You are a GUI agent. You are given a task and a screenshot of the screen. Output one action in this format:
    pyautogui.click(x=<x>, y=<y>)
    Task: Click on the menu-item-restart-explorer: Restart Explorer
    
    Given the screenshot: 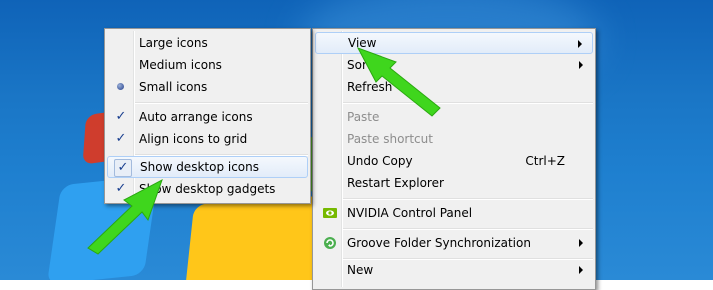 What is the action you would take?
    pyautogui.click(x=454, y=183)
    